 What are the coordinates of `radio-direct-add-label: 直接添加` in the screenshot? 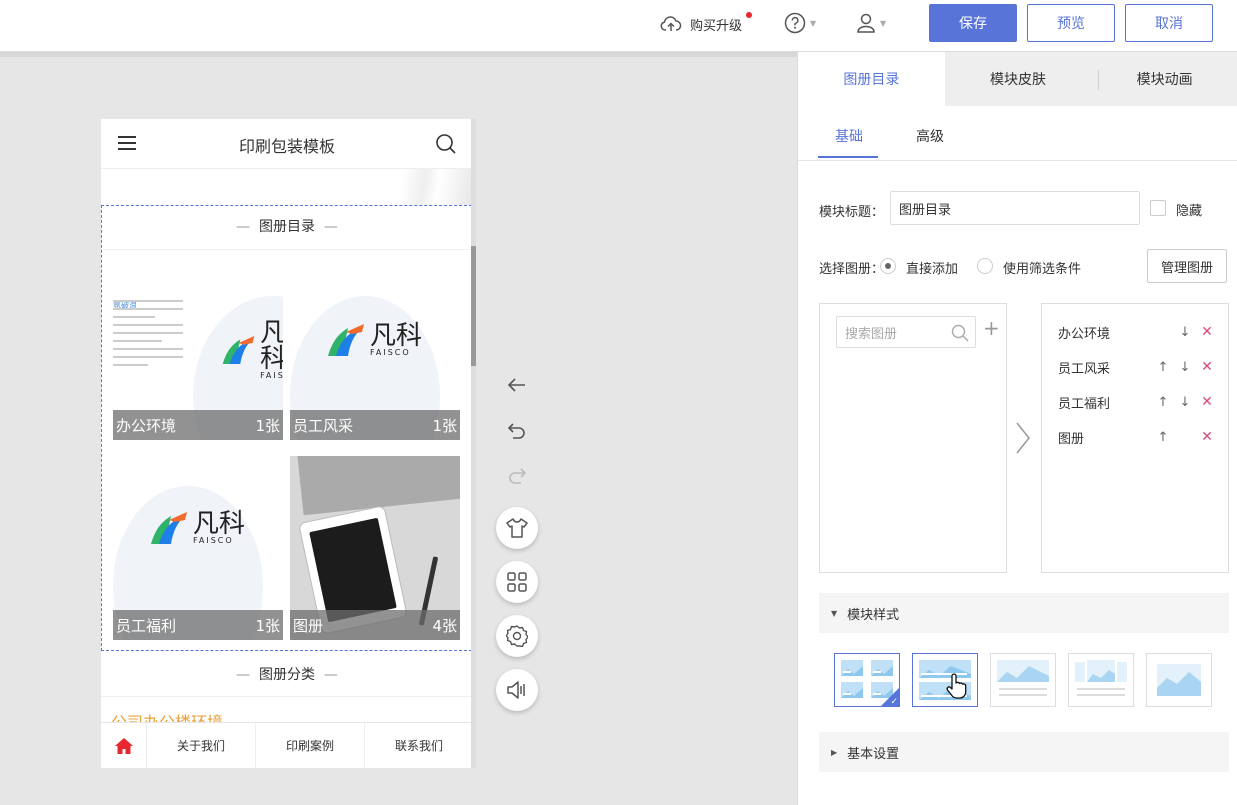 It's located at (932, 269).